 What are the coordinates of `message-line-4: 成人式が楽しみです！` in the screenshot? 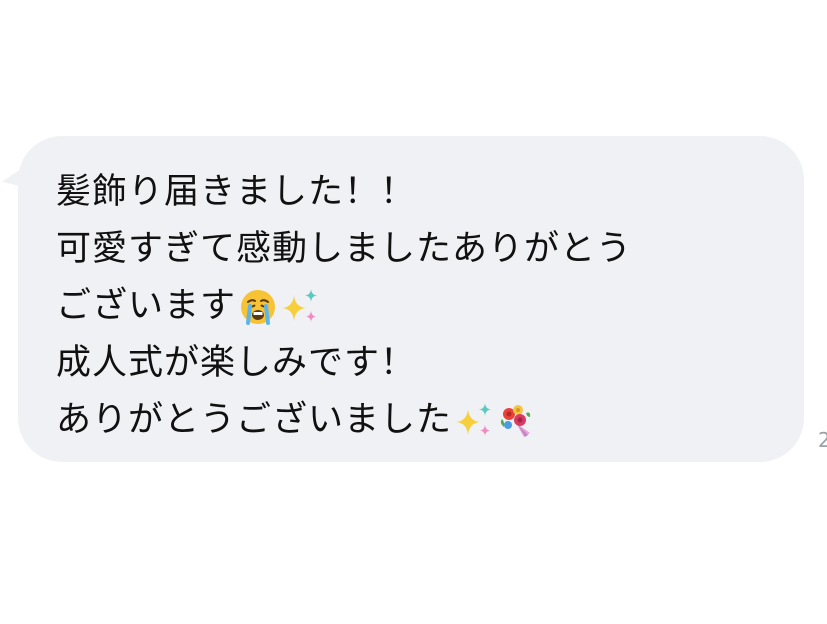 It's located at (430, 363).